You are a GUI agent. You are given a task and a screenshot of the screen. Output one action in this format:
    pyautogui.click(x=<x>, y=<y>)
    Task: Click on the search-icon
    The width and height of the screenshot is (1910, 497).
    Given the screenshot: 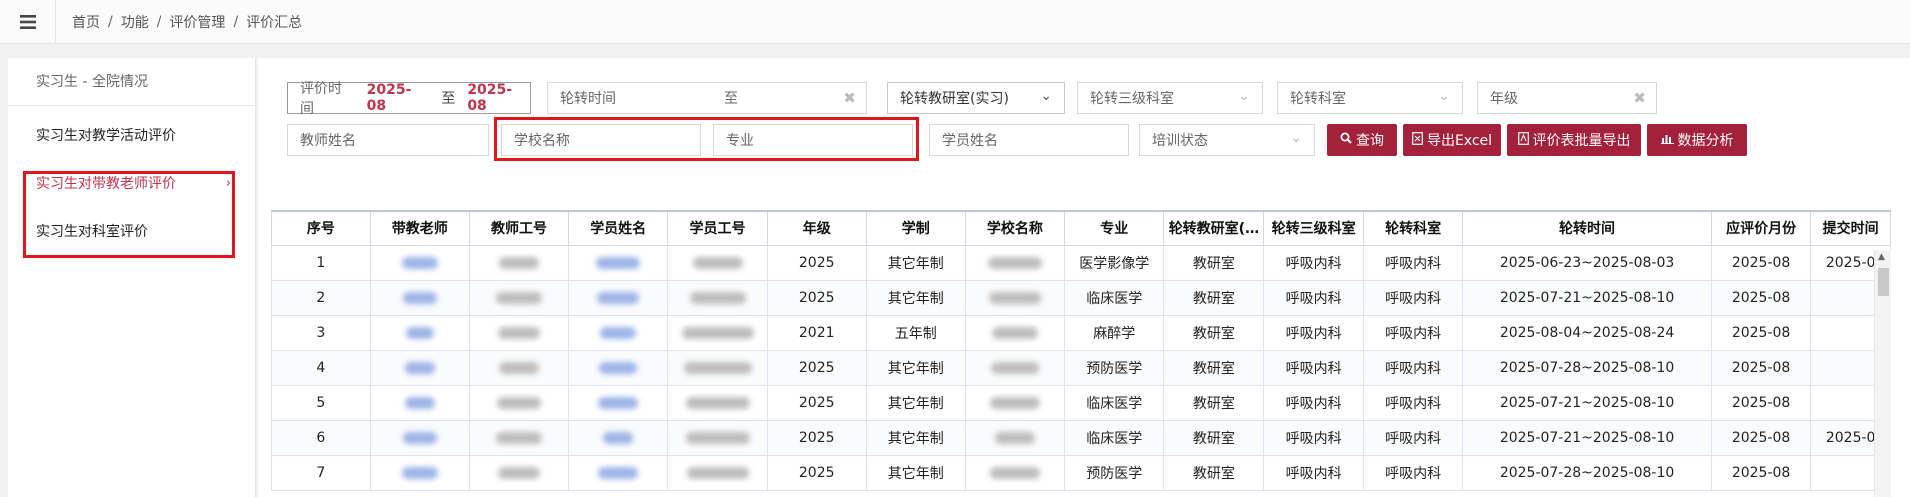 What is the action you would take?
    pyautogui.click(x=1346, y=140)
    